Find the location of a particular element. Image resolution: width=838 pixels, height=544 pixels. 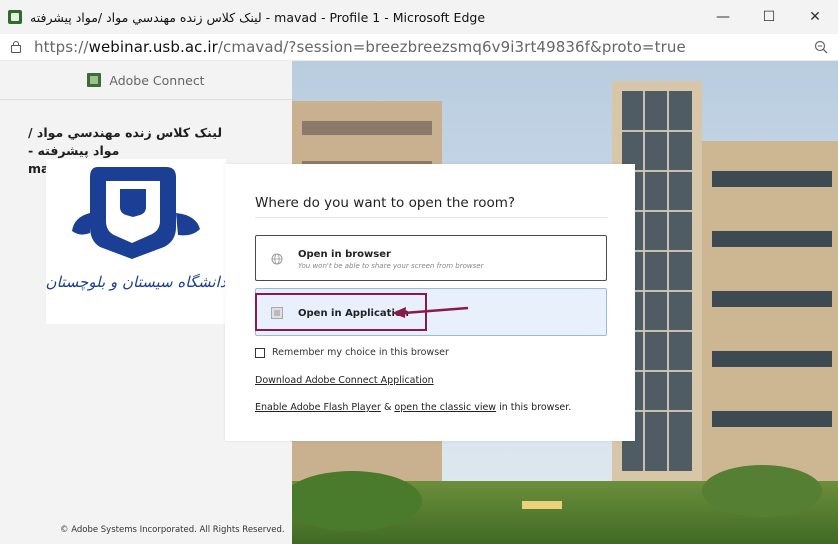

url-host: webinar.usb.ac.ir is located at coordinates (153, 47).